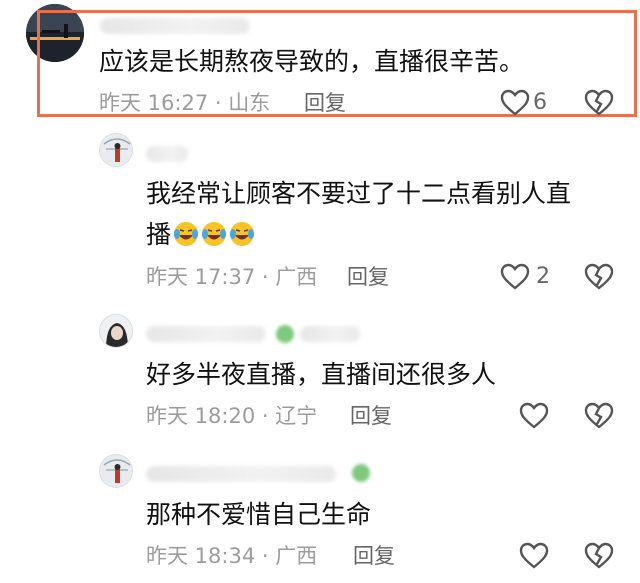  I want to click on comment-text-line-2-text: 播, so click(159, 234).